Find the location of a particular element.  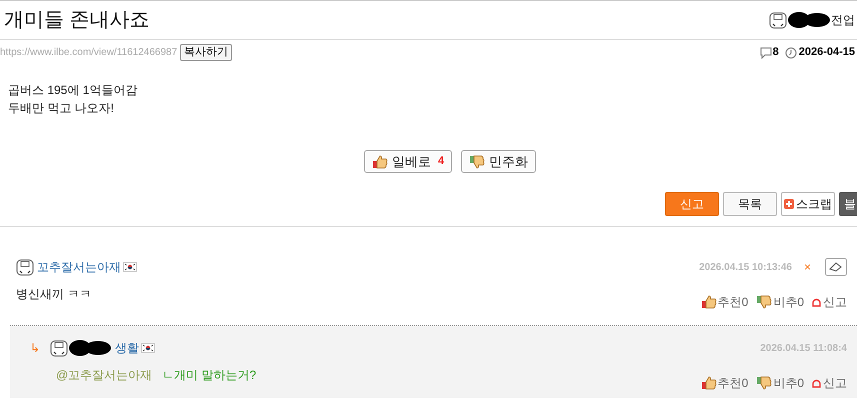

post-url: https://www.ilbe.com/view/11612466987 is located at coordinates (89, 53).